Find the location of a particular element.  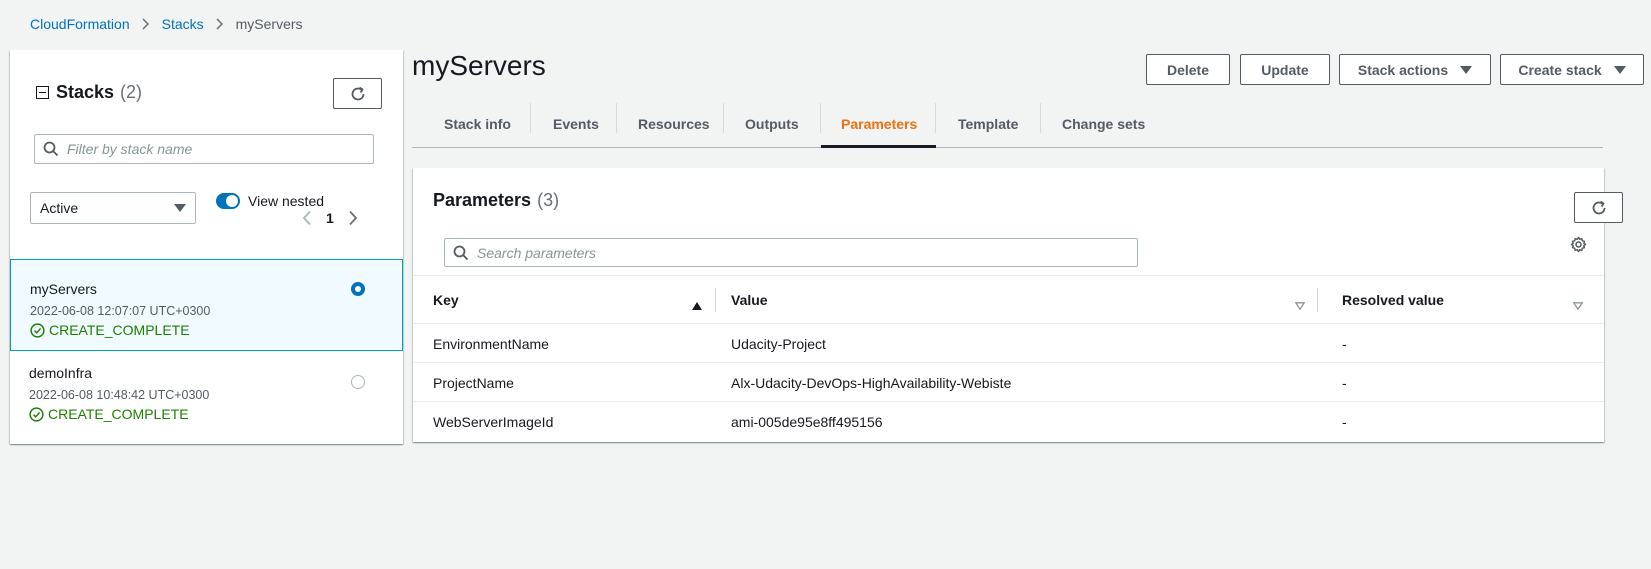

param-key: ProjectName is located at coordinates (473, 382).